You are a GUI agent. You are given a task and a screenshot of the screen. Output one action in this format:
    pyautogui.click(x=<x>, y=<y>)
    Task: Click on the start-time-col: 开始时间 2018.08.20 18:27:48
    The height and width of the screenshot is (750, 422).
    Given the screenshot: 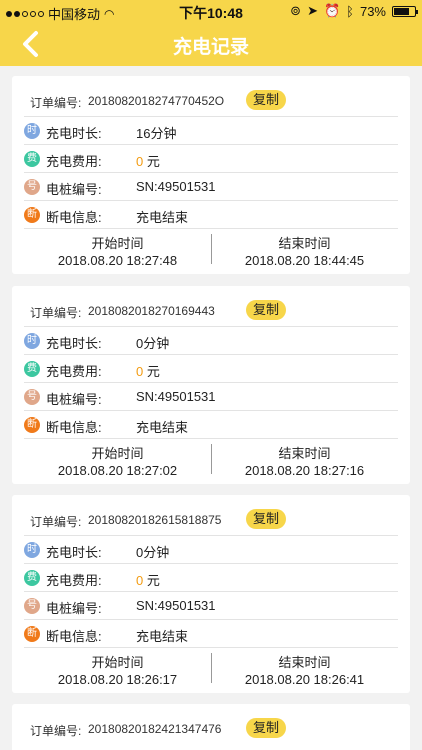 What is the action you would take?
    pyautogui.click(x=117, y=249)
    